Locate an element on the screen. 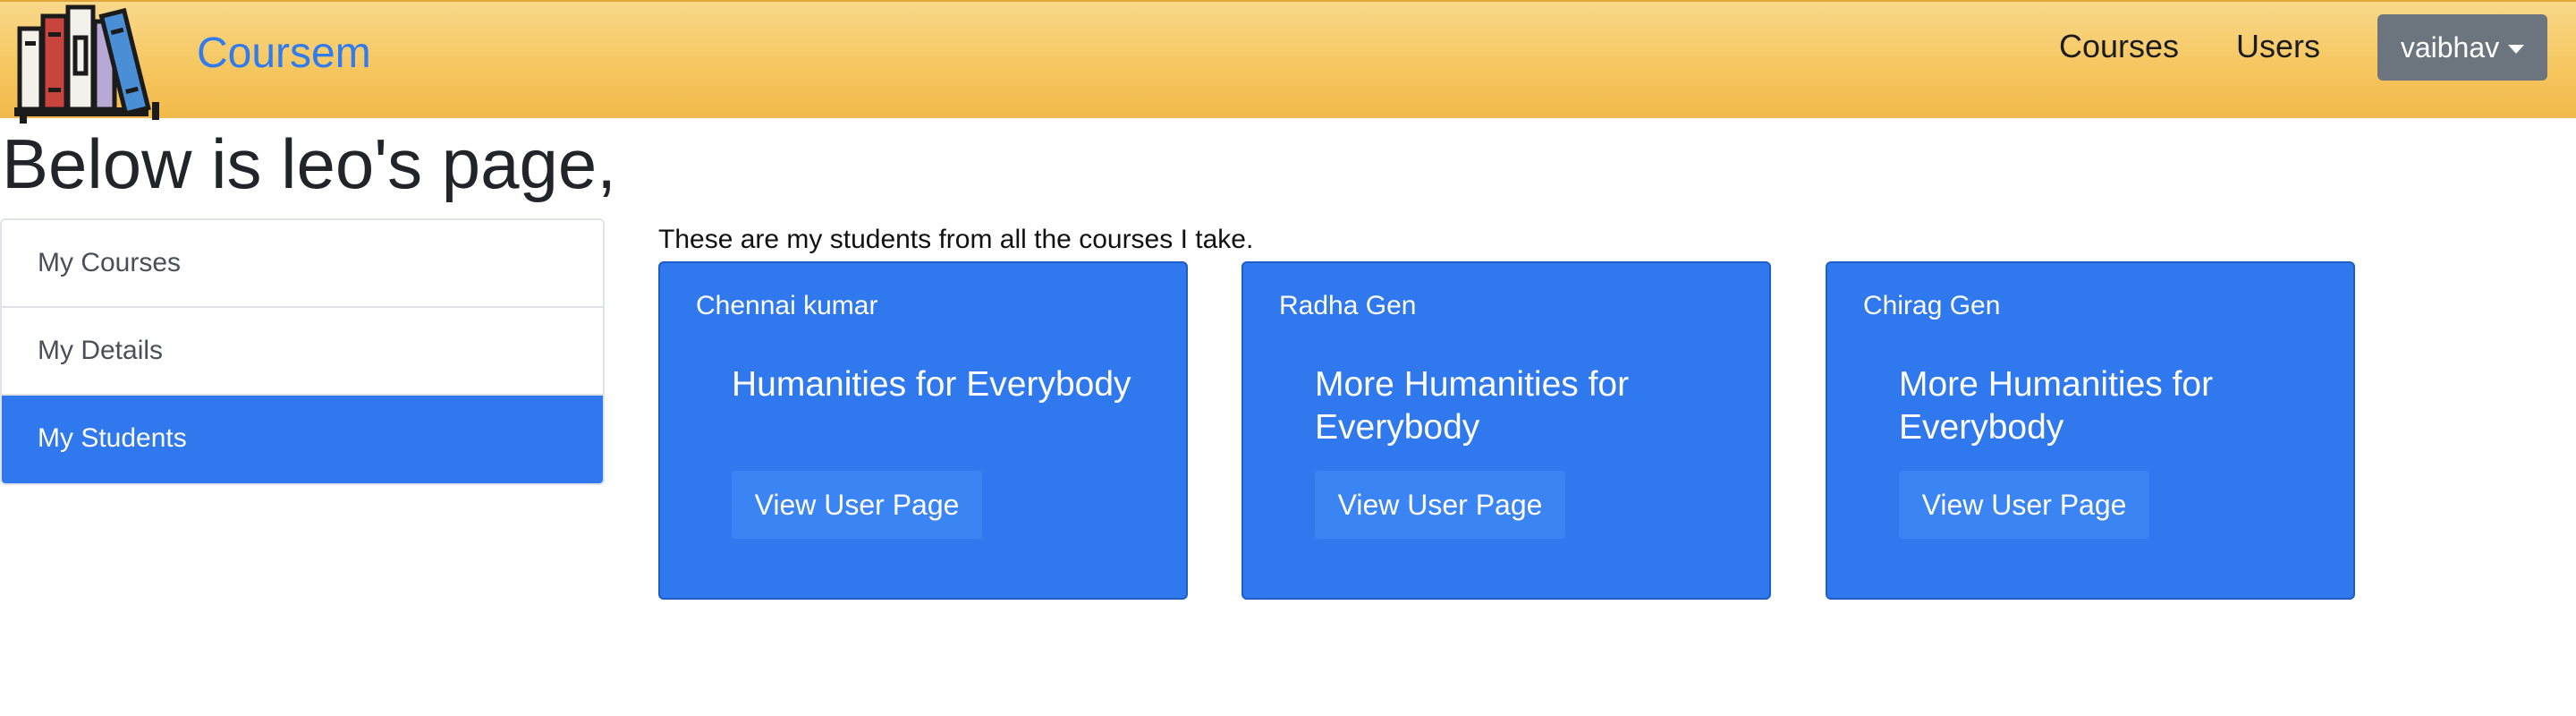 This screenshot has height=716, width=2576. brand-link: Coursem is located at coordinates (284, 54).